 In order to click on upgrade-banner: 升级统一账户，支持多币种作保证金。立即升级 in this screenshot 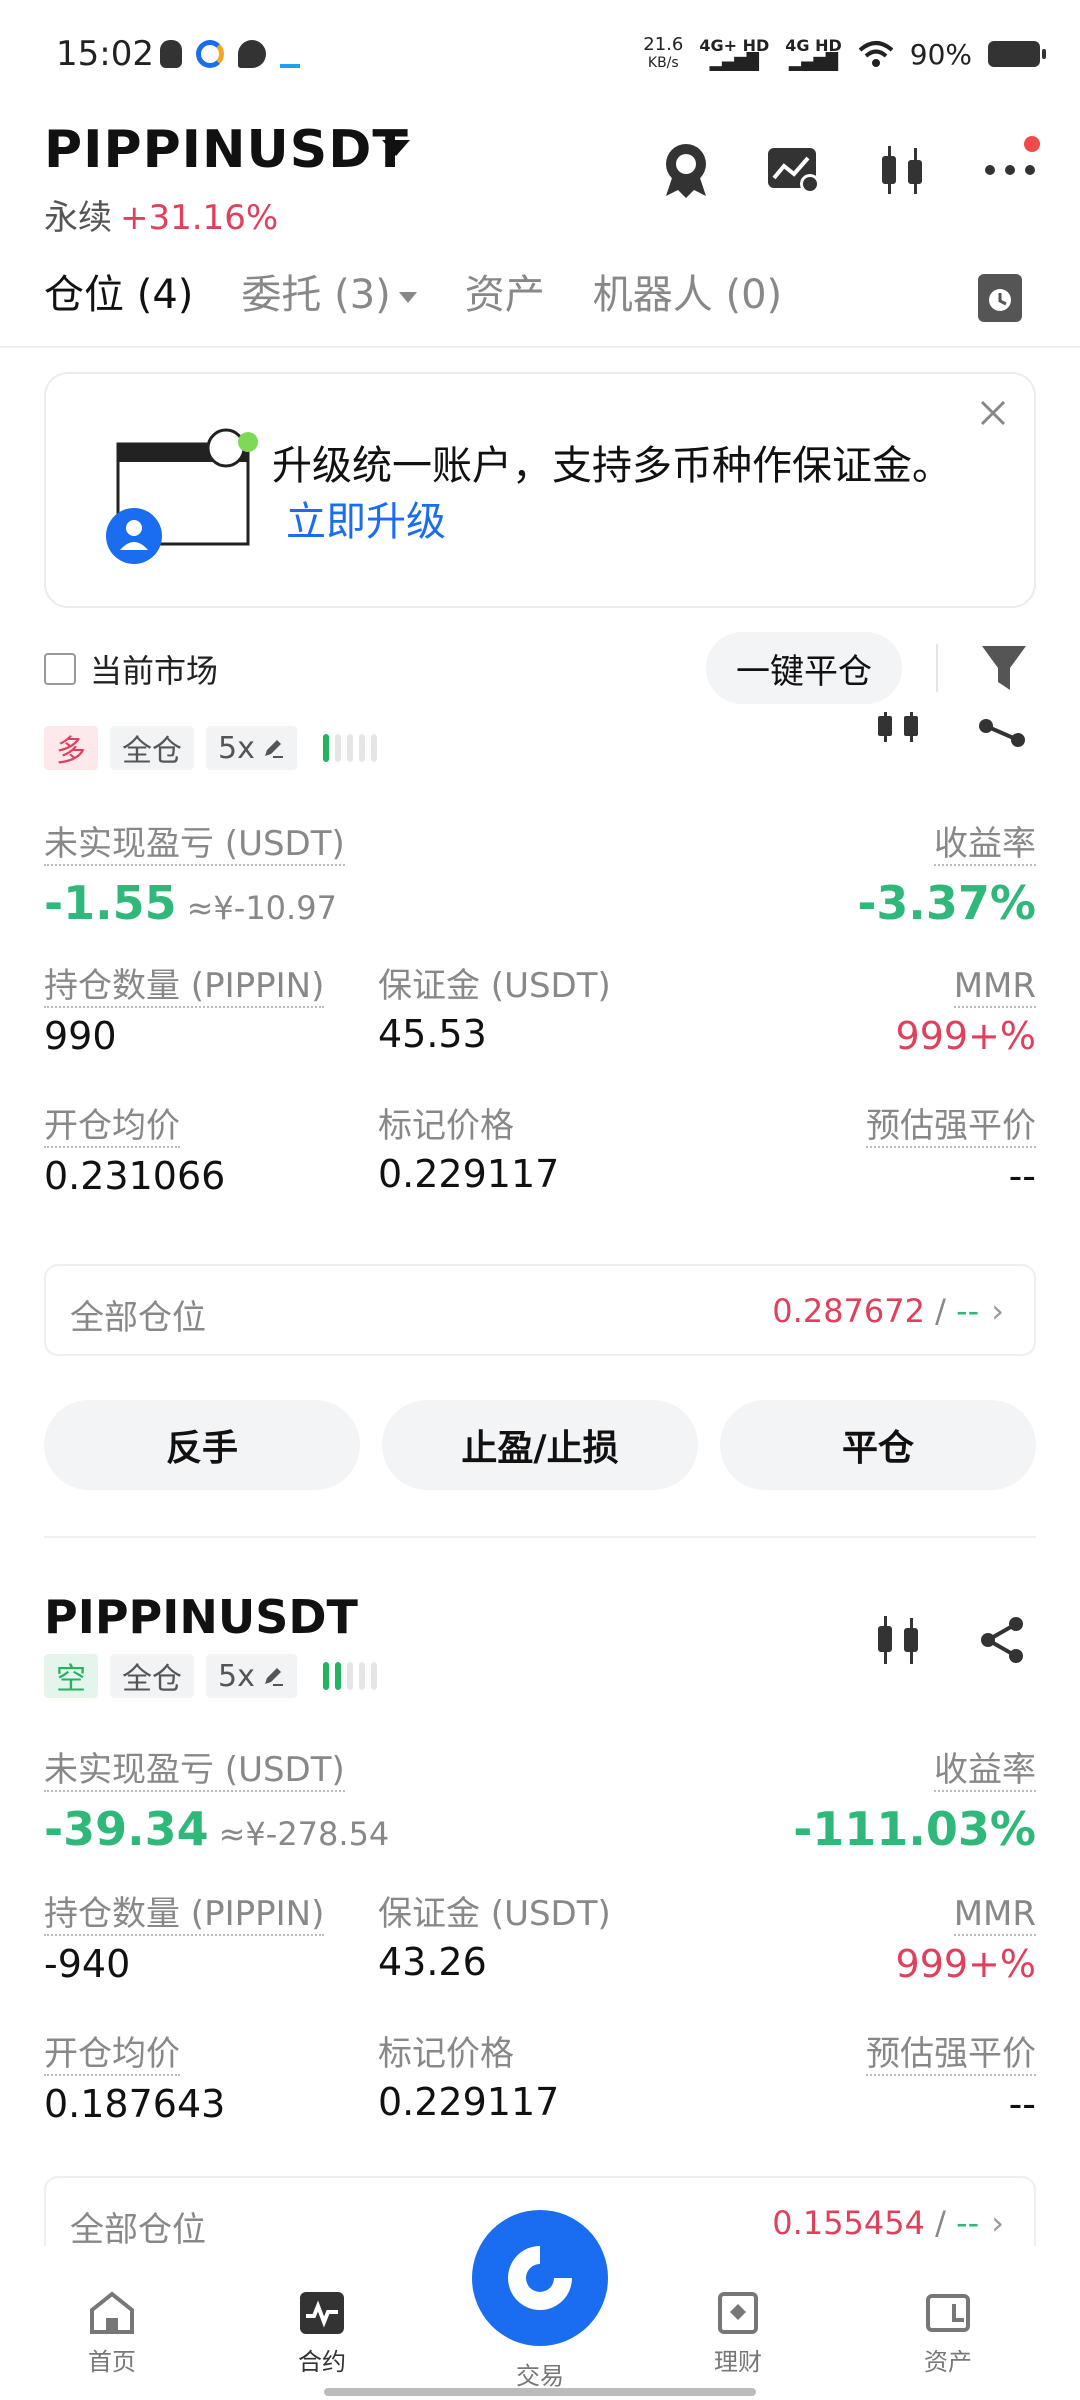, I will do `click(540, 490)`.